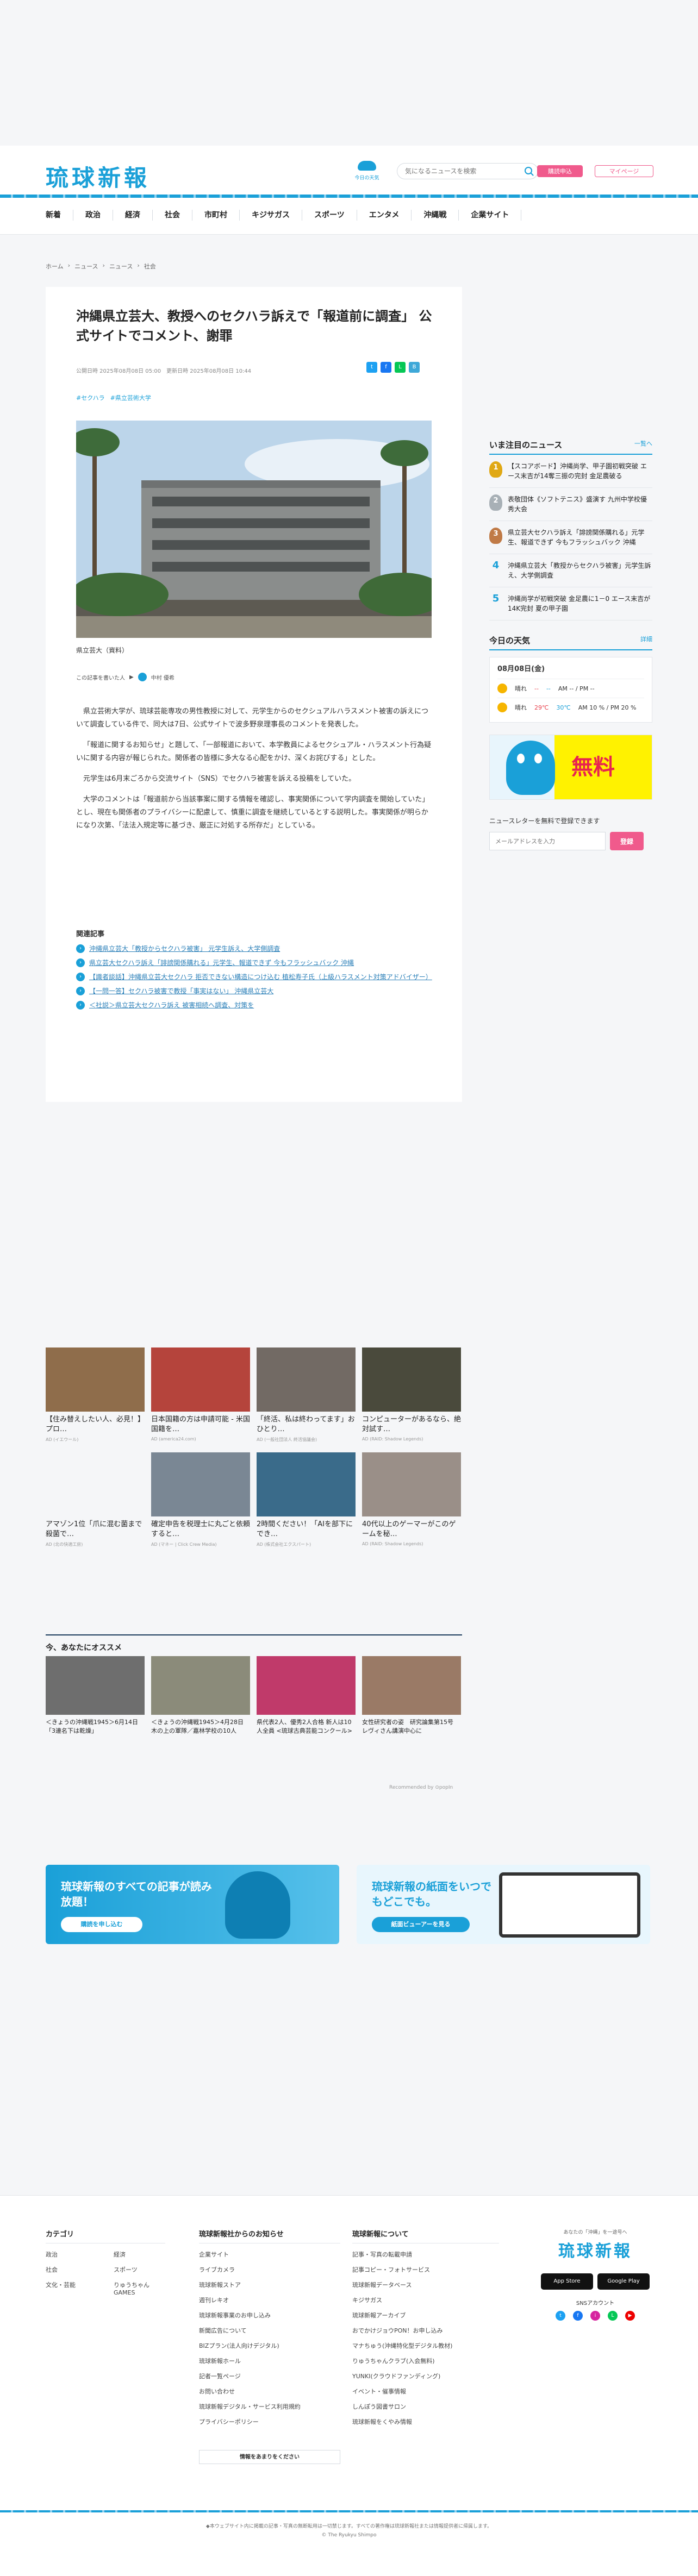 Image resolution: width=698 pixels, height=2576 pixels. What do you see at coordinates (185, 949) in the screenshot?
I see `related-link: 沖縄県立芸大「教授からセクハラ被害」 元学生訴え、大学側調査` at bounding box center [185, 949].